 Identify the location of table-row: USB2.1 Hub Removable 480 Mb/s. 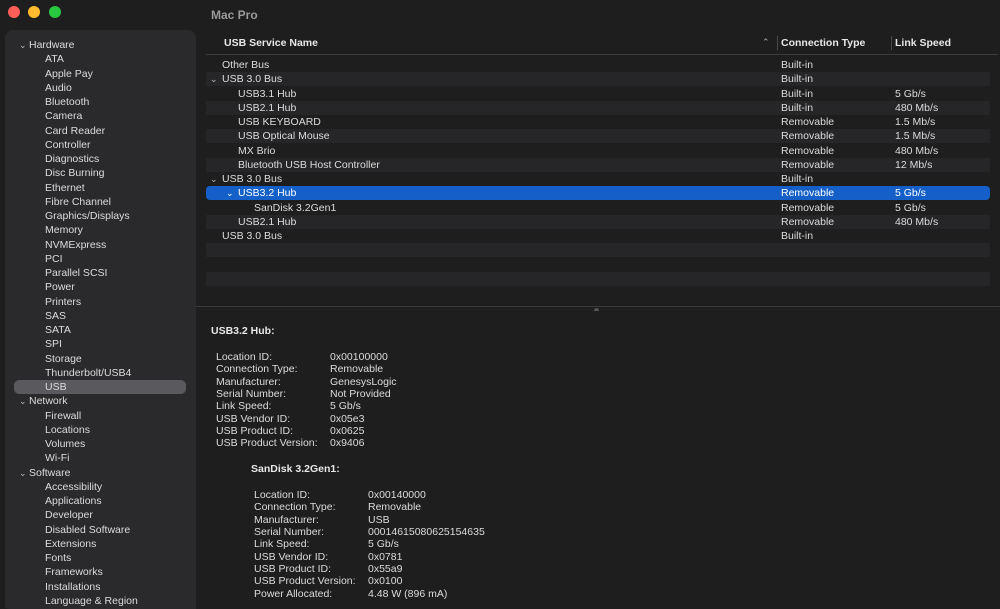
(598, 221).